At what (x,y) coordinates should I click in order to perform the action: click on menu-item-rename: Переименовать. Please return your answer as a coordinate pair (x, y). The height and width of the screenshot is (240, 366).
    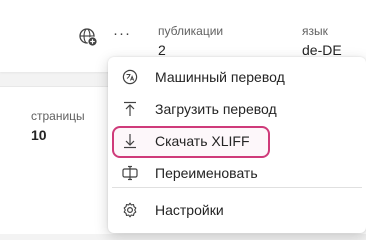
    Looking at the image, I should click on (237, 173).